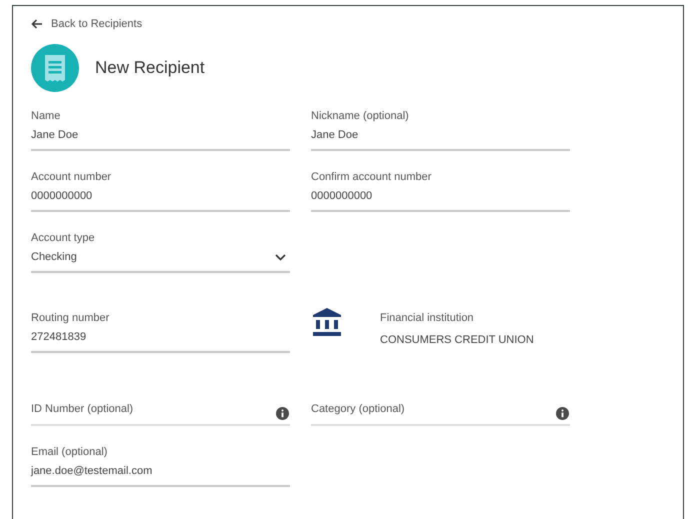  What do you see at coordinates (457, 340) in the screenshot?
I see `institution-name: CONSUMERS CREDIT UNION` at bounding box center [457, 340].